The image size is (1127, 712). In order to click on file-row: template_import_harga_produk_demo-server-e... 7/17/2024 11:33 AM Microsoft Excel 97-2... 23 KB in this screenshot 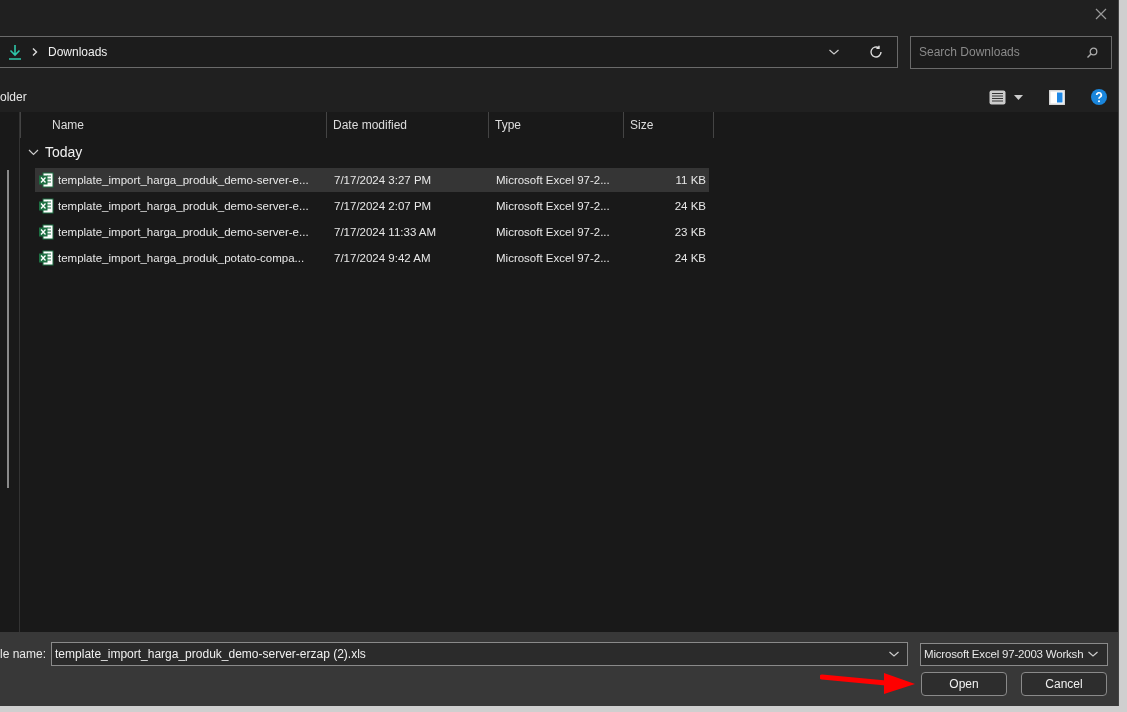, I will do `click(372, 232)`.